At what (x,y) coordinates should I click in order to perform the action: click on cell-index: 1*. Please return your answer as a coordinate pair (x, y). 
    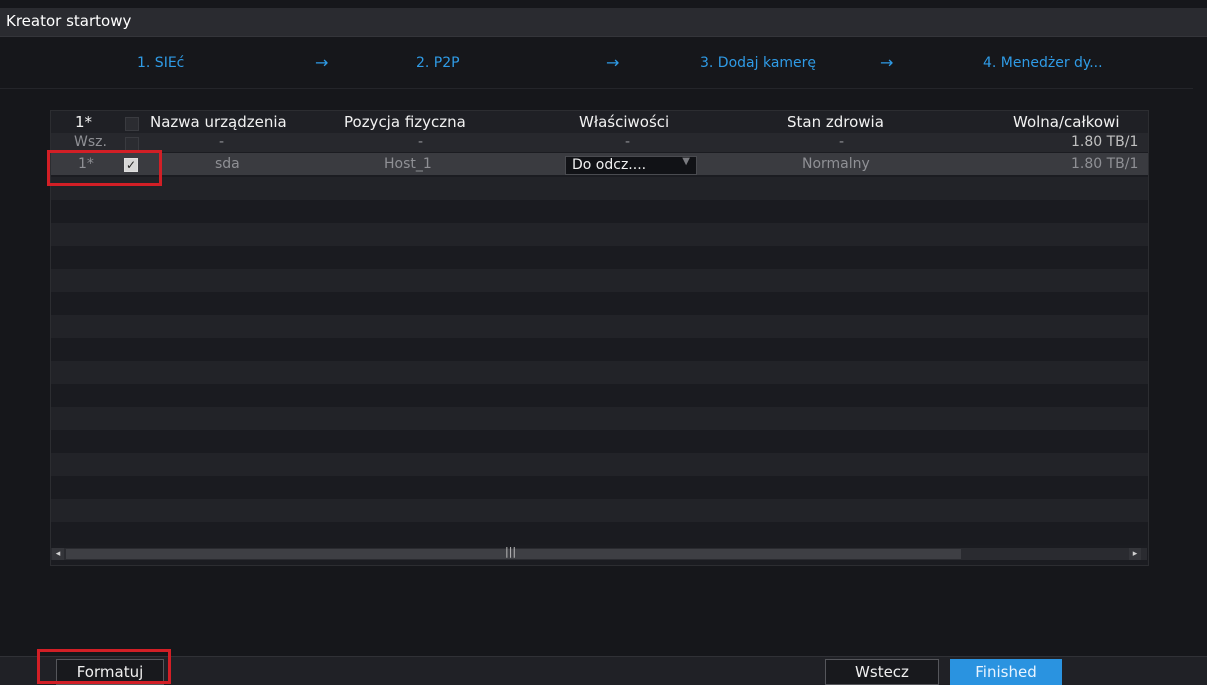
    Looking at the image, I should click on (86, 164).